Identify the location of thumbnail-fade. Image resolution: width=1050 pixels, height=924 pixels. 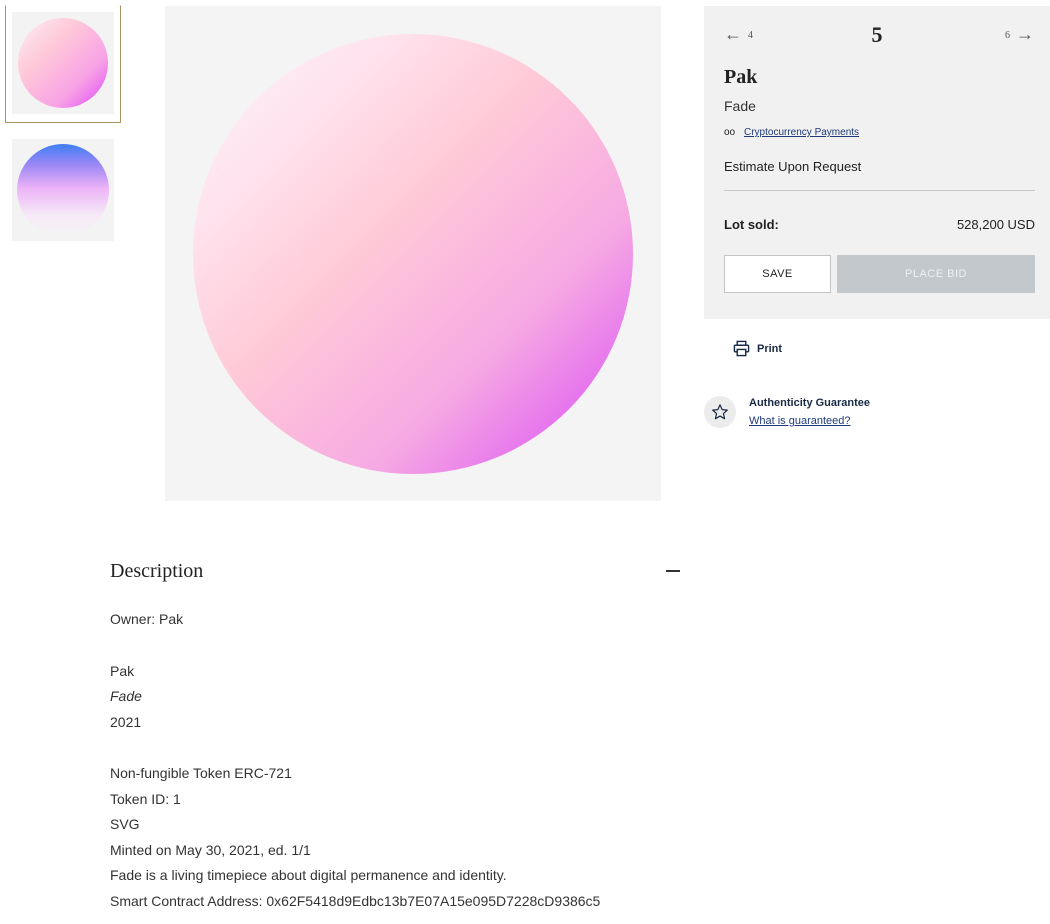
(63, 64).